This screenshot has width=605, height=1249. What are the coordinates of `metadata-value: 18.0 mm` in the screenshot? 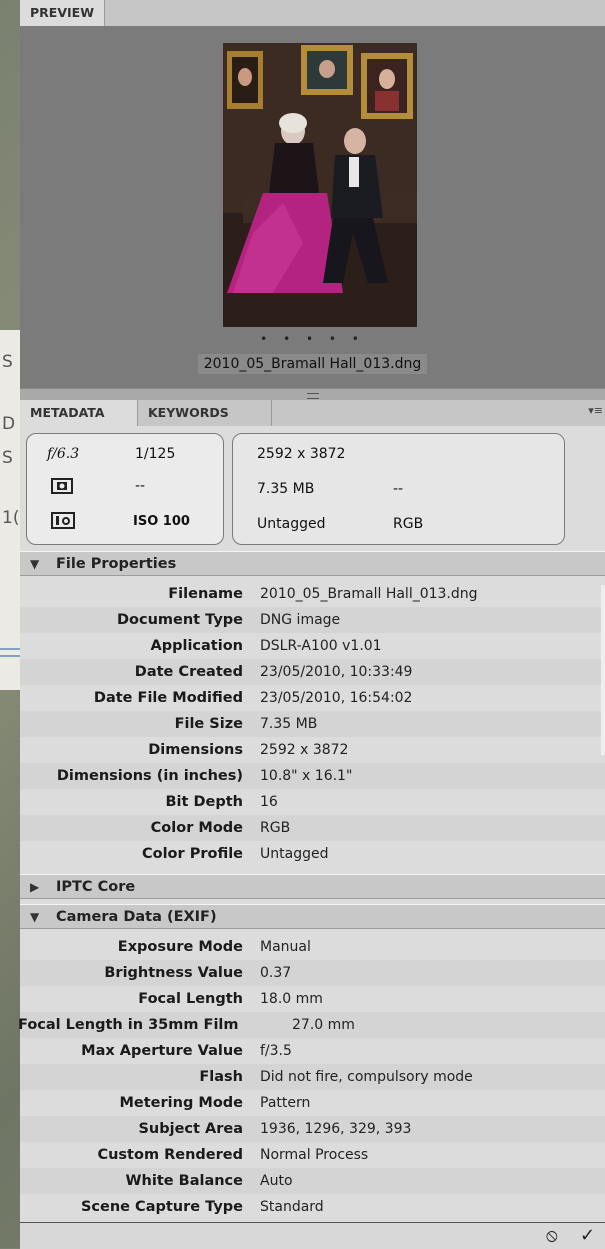 It's located at (291, 999).